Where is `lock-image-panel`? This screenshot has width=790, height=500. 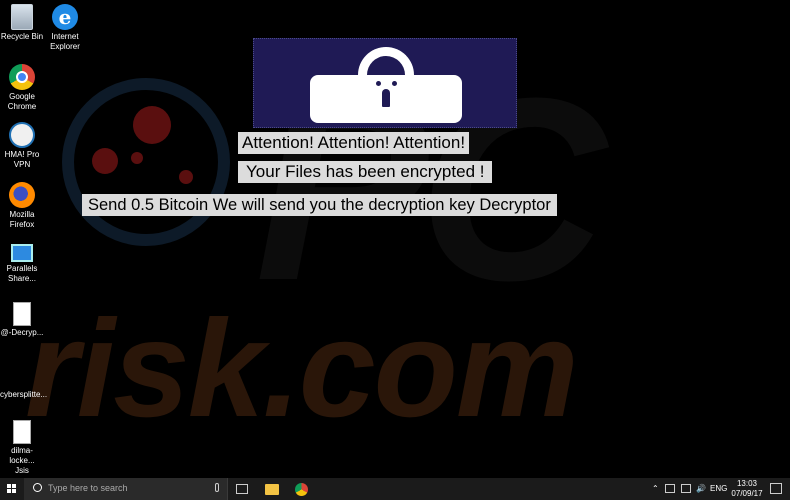
lock-image-panel is located at coordinates (385, 83).